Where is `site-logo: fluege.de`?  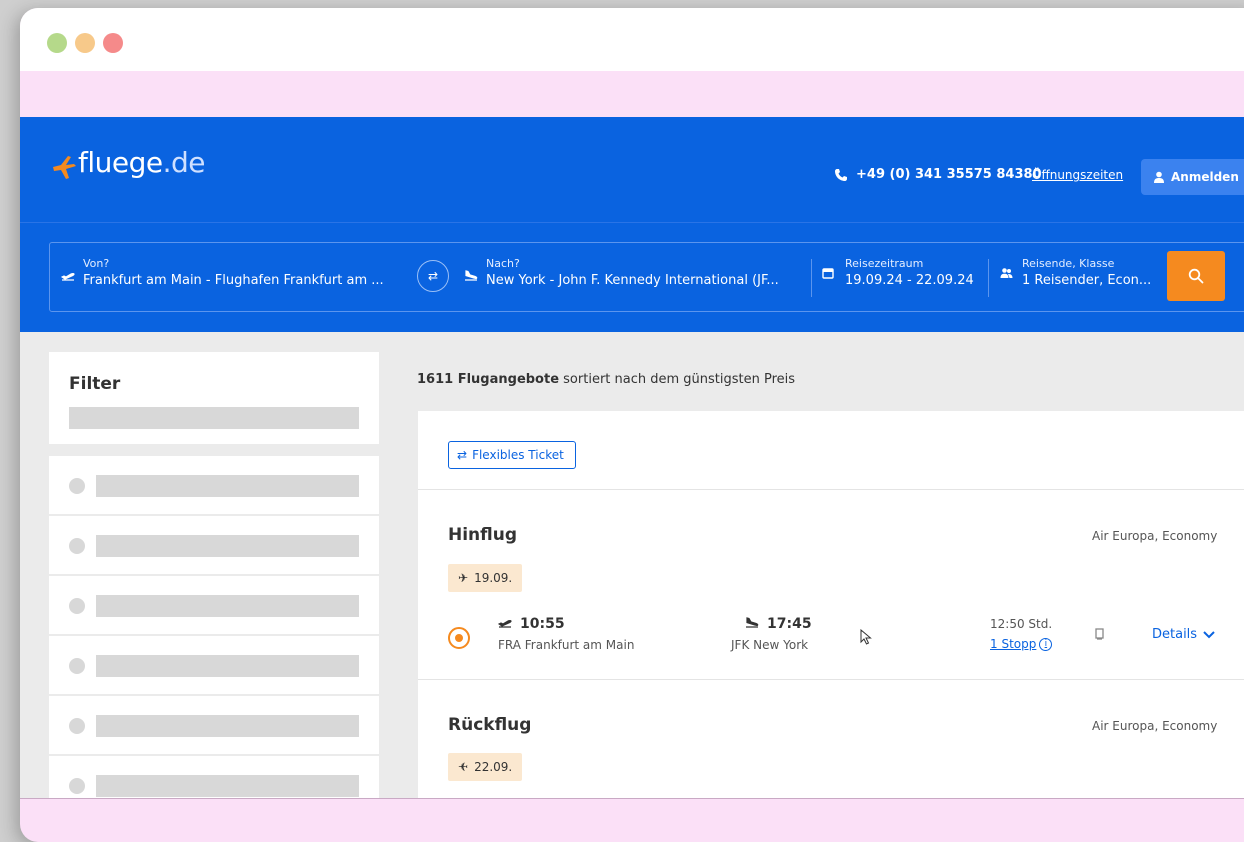 site-logo: fluege.de is located at coordinates (128, 163).